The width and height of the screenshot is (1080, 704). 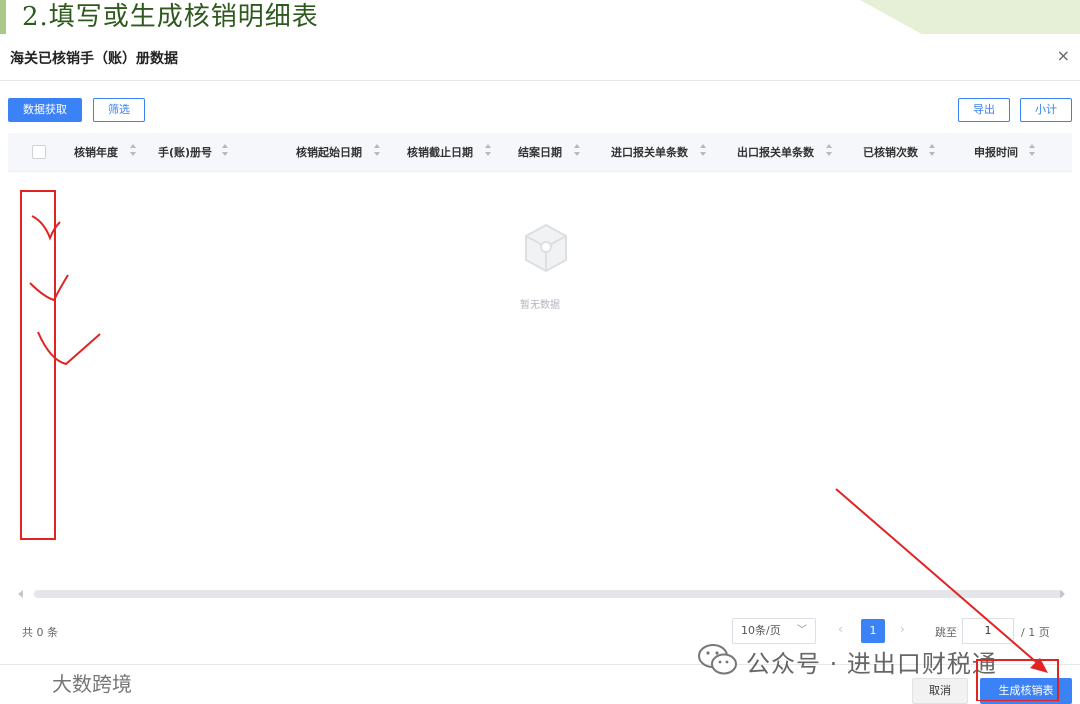 What do you see at coordinates (540, 305) in the screenshot?
I see `empty-text: 暂无数据` at bounding box center [540, 305].